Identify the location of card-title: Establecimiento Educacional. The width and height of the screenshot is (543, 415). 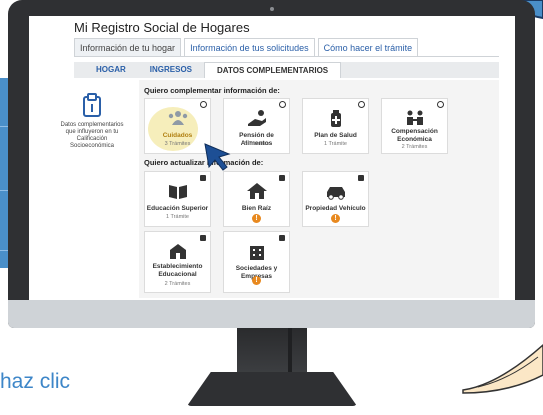
(177, 270).